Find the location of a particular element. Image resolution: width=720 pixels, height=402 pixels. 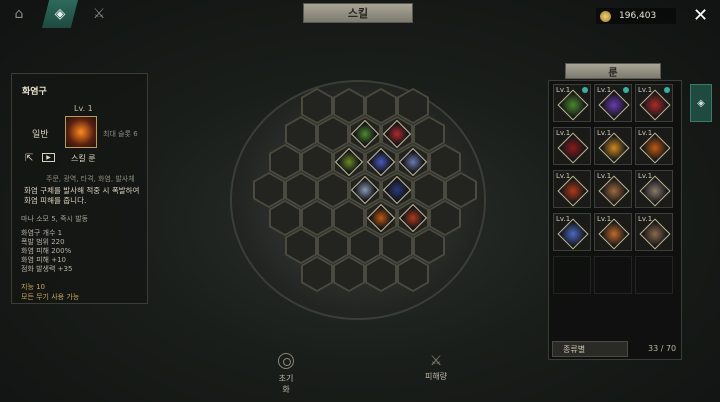

sword-tab-icon: ⚔ is located at coordinates (99, 14).